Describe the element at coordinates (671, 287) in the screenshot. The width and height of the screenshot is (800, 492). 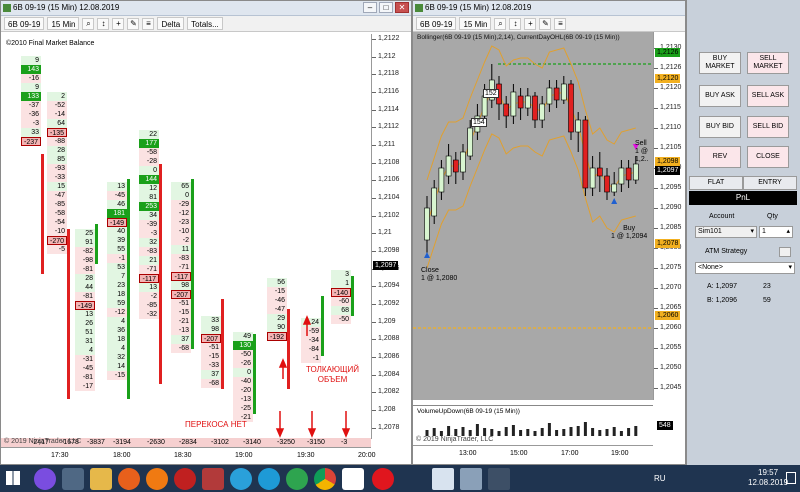
I see `price-label: 1,2070` at that location.